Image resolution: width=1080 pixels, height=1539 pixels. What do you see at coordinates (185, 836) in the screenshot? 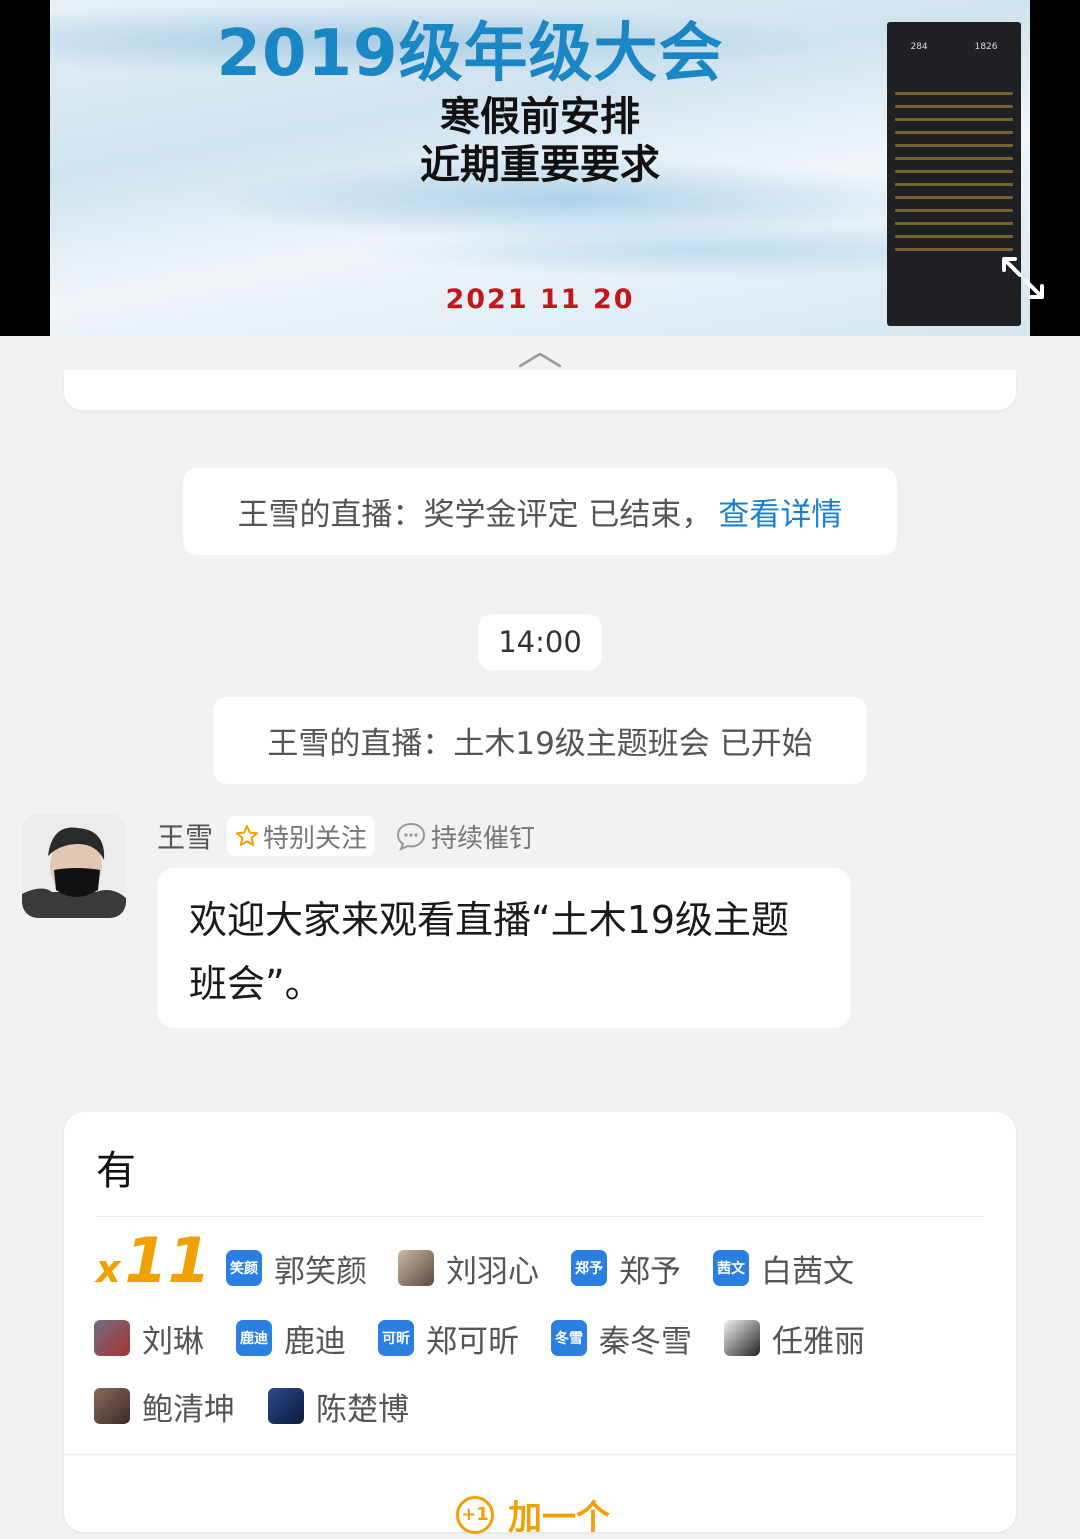
I see `sender-name: 王雪` at bounding box center [185, 836].